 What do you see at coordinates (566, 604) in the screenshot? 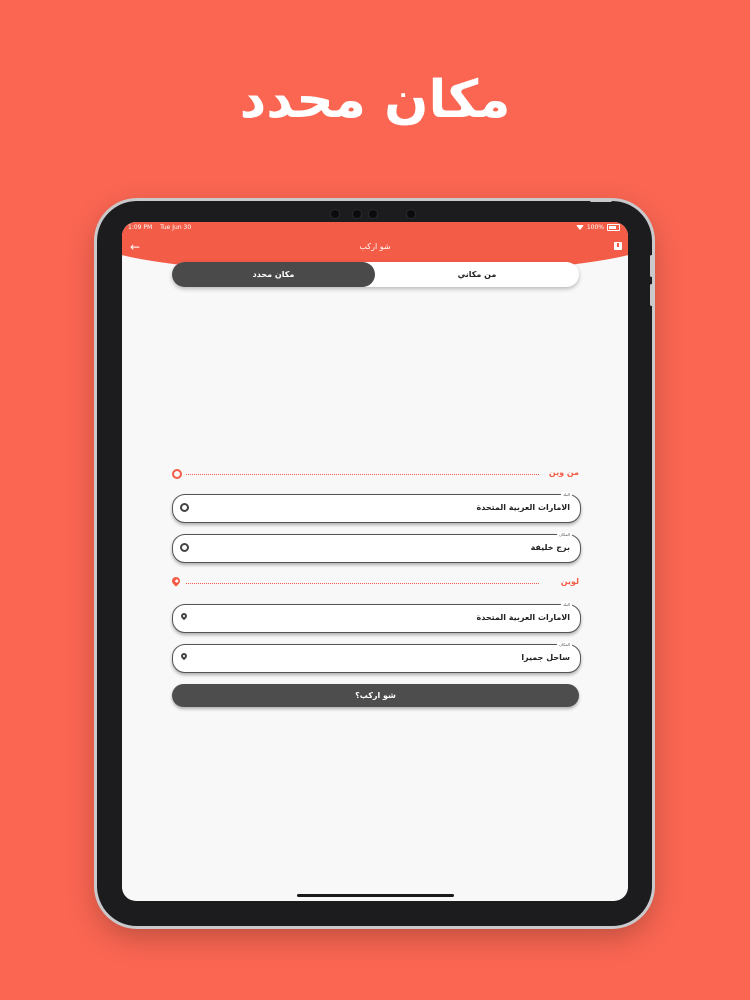
I see `to-country-label: البلد` at bounding box center [566, 604].